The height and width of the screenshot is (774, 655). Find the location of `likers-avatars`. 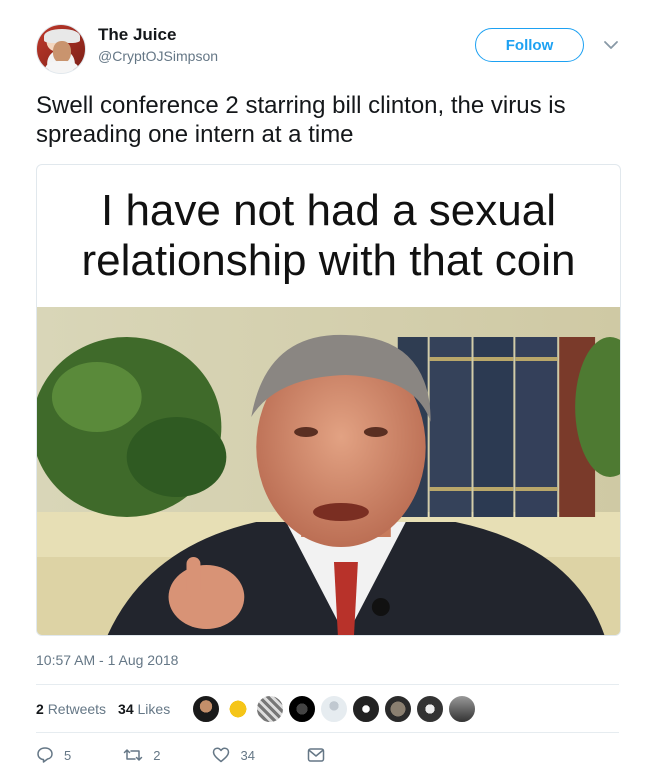

likers-avatars is located at coordinates (336, 709).